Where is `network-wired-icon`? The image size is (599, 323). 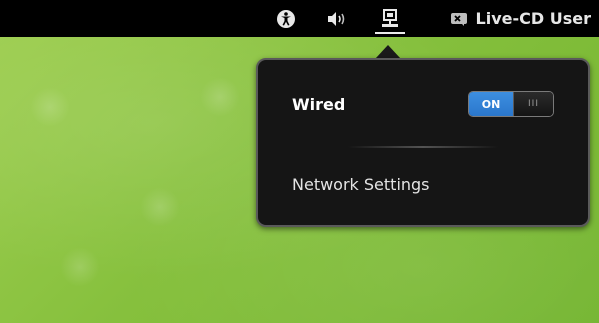
network-wired-icon is located at coordinates (390, 17).